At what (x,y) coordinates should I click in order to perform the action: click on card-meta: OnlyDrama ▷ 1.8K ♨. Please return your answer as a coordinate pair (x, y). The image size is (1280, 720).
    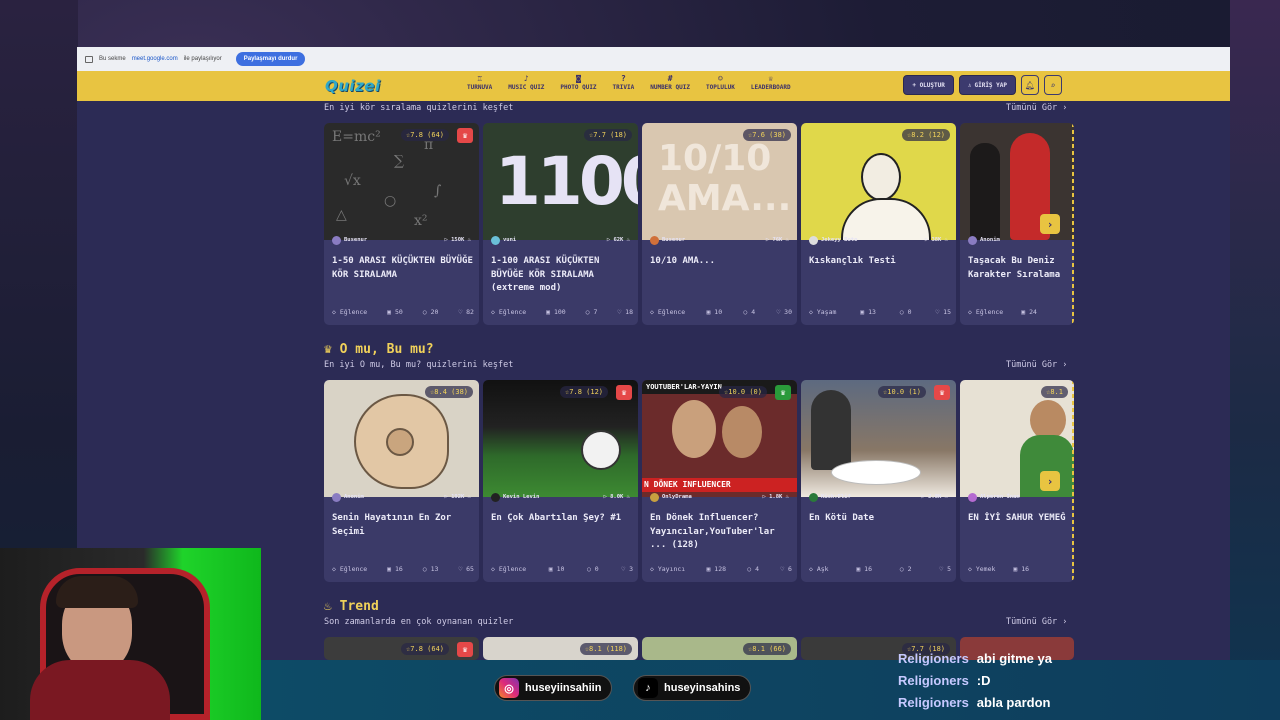
    Looking at the image, I should click on (719, 497).